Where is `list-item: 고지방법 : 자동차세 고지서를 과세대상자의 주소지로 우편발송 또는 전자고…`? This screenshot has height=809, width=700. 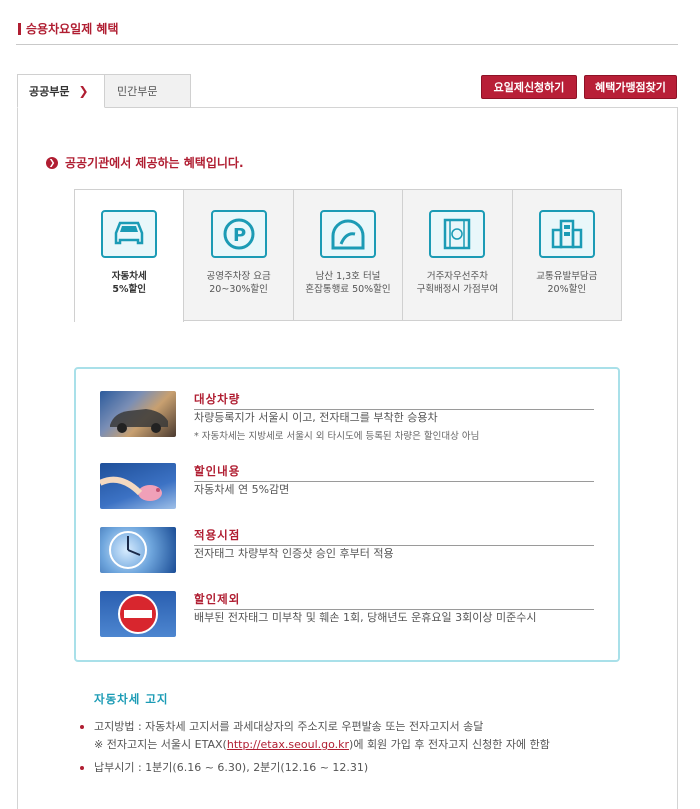 list-item: 고지방법 : 자동차세 고지서를 과세대상자의 주소지로 우편발송 또는 전자고… is located at coordinates (370, 736).